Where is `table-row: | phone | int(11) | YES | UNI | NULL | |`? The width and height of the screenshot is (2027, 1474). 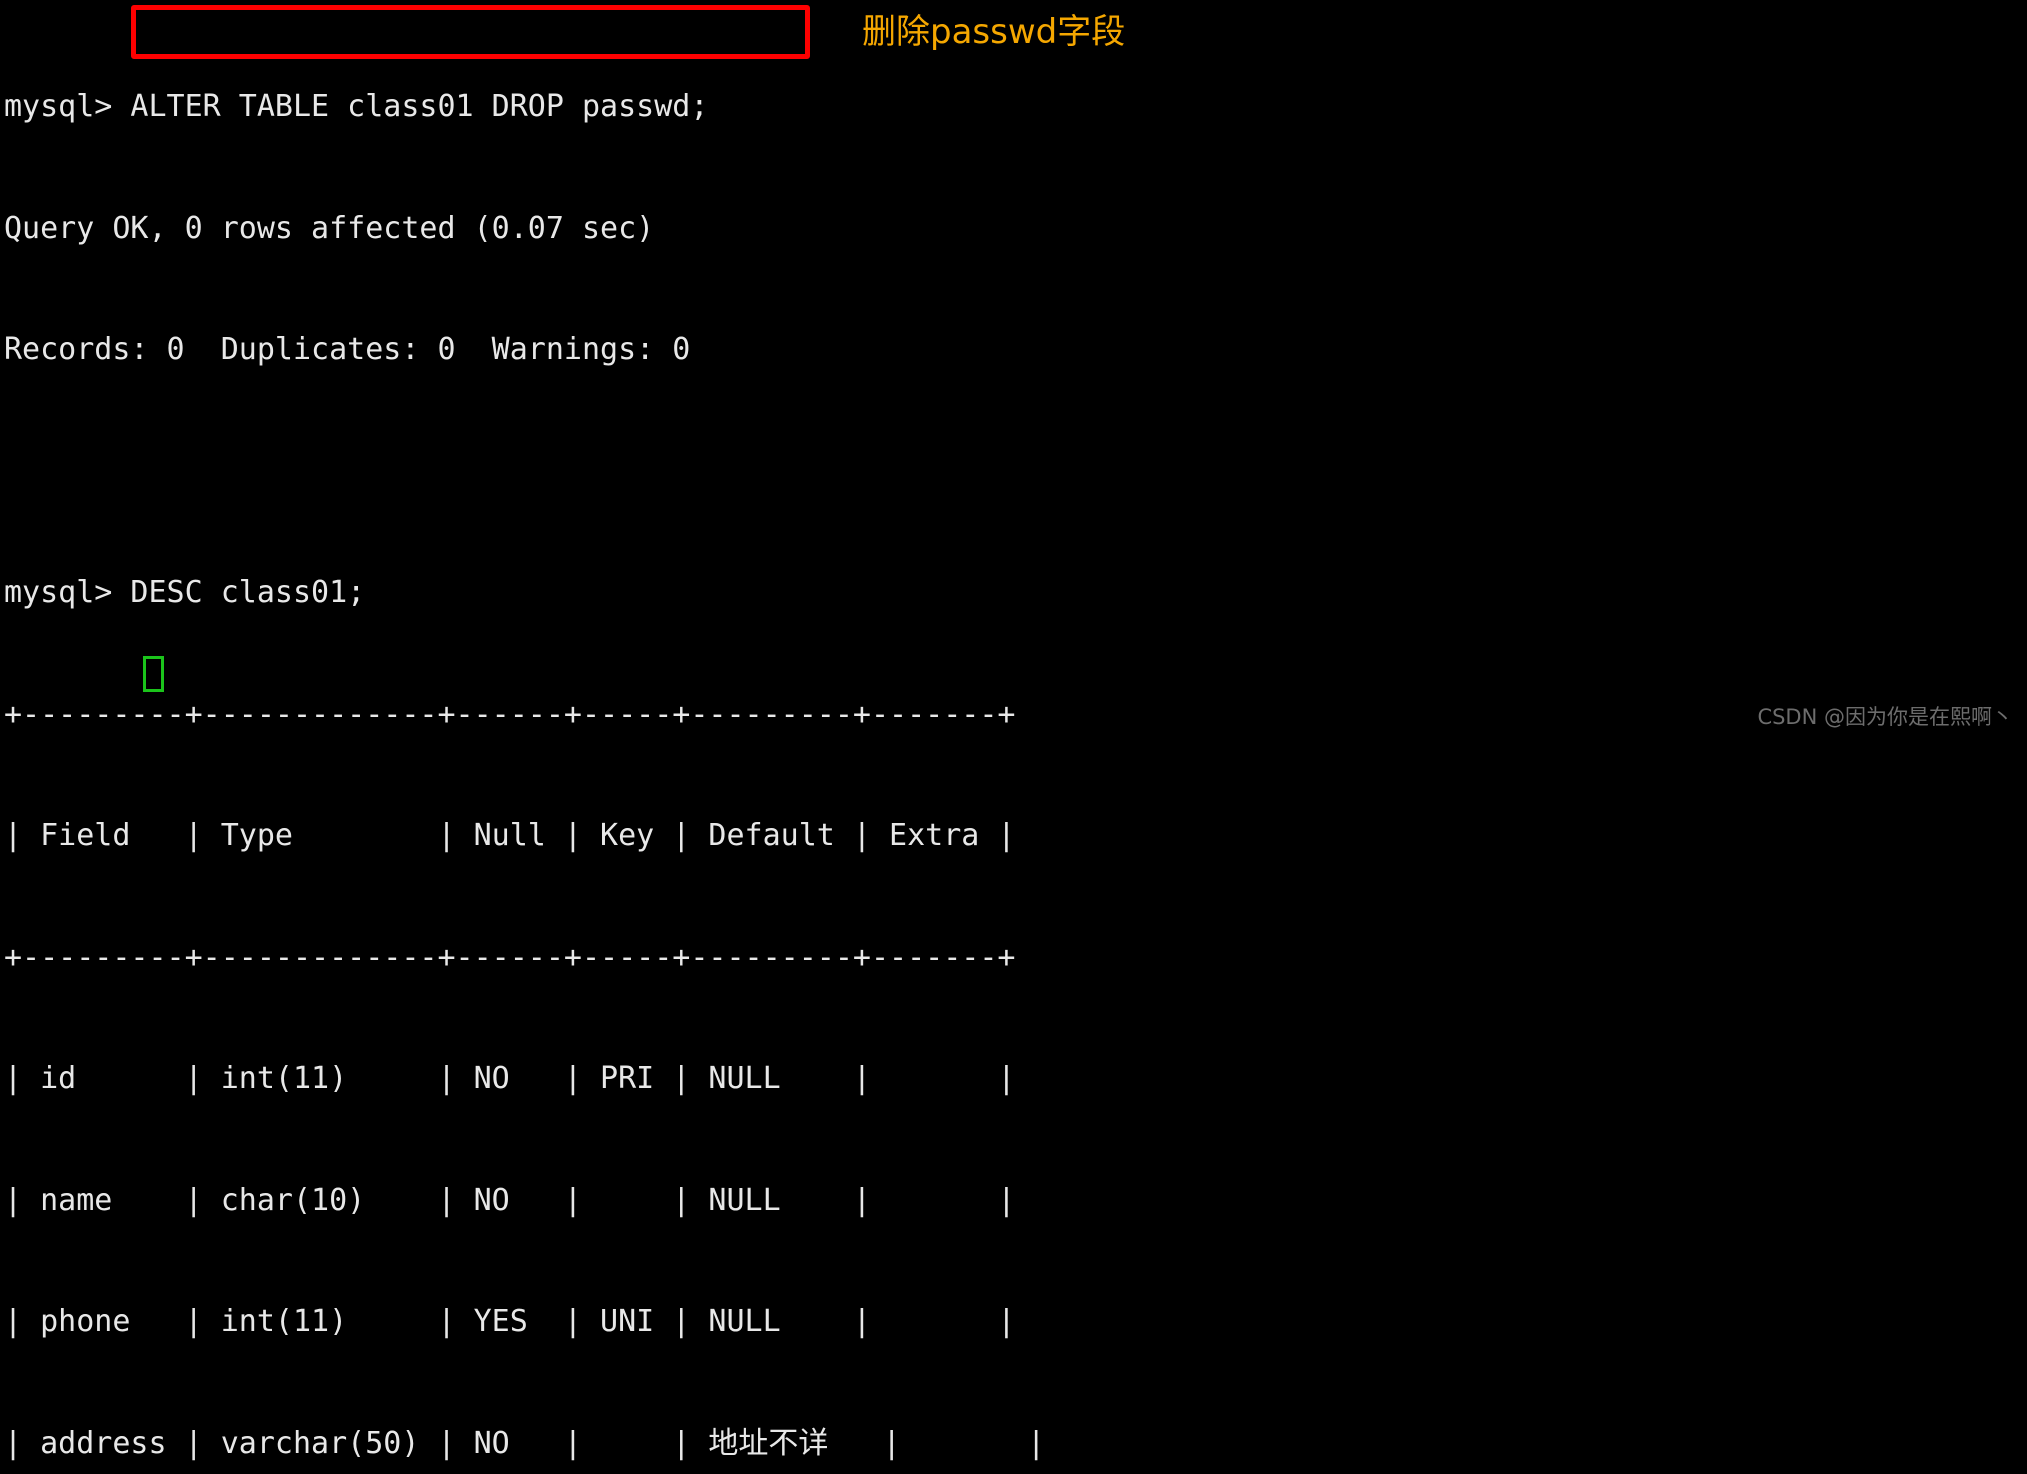
table-row: | phone | int(11) | YES | UNI | NULL | | is located at coordinates (510, 1321).